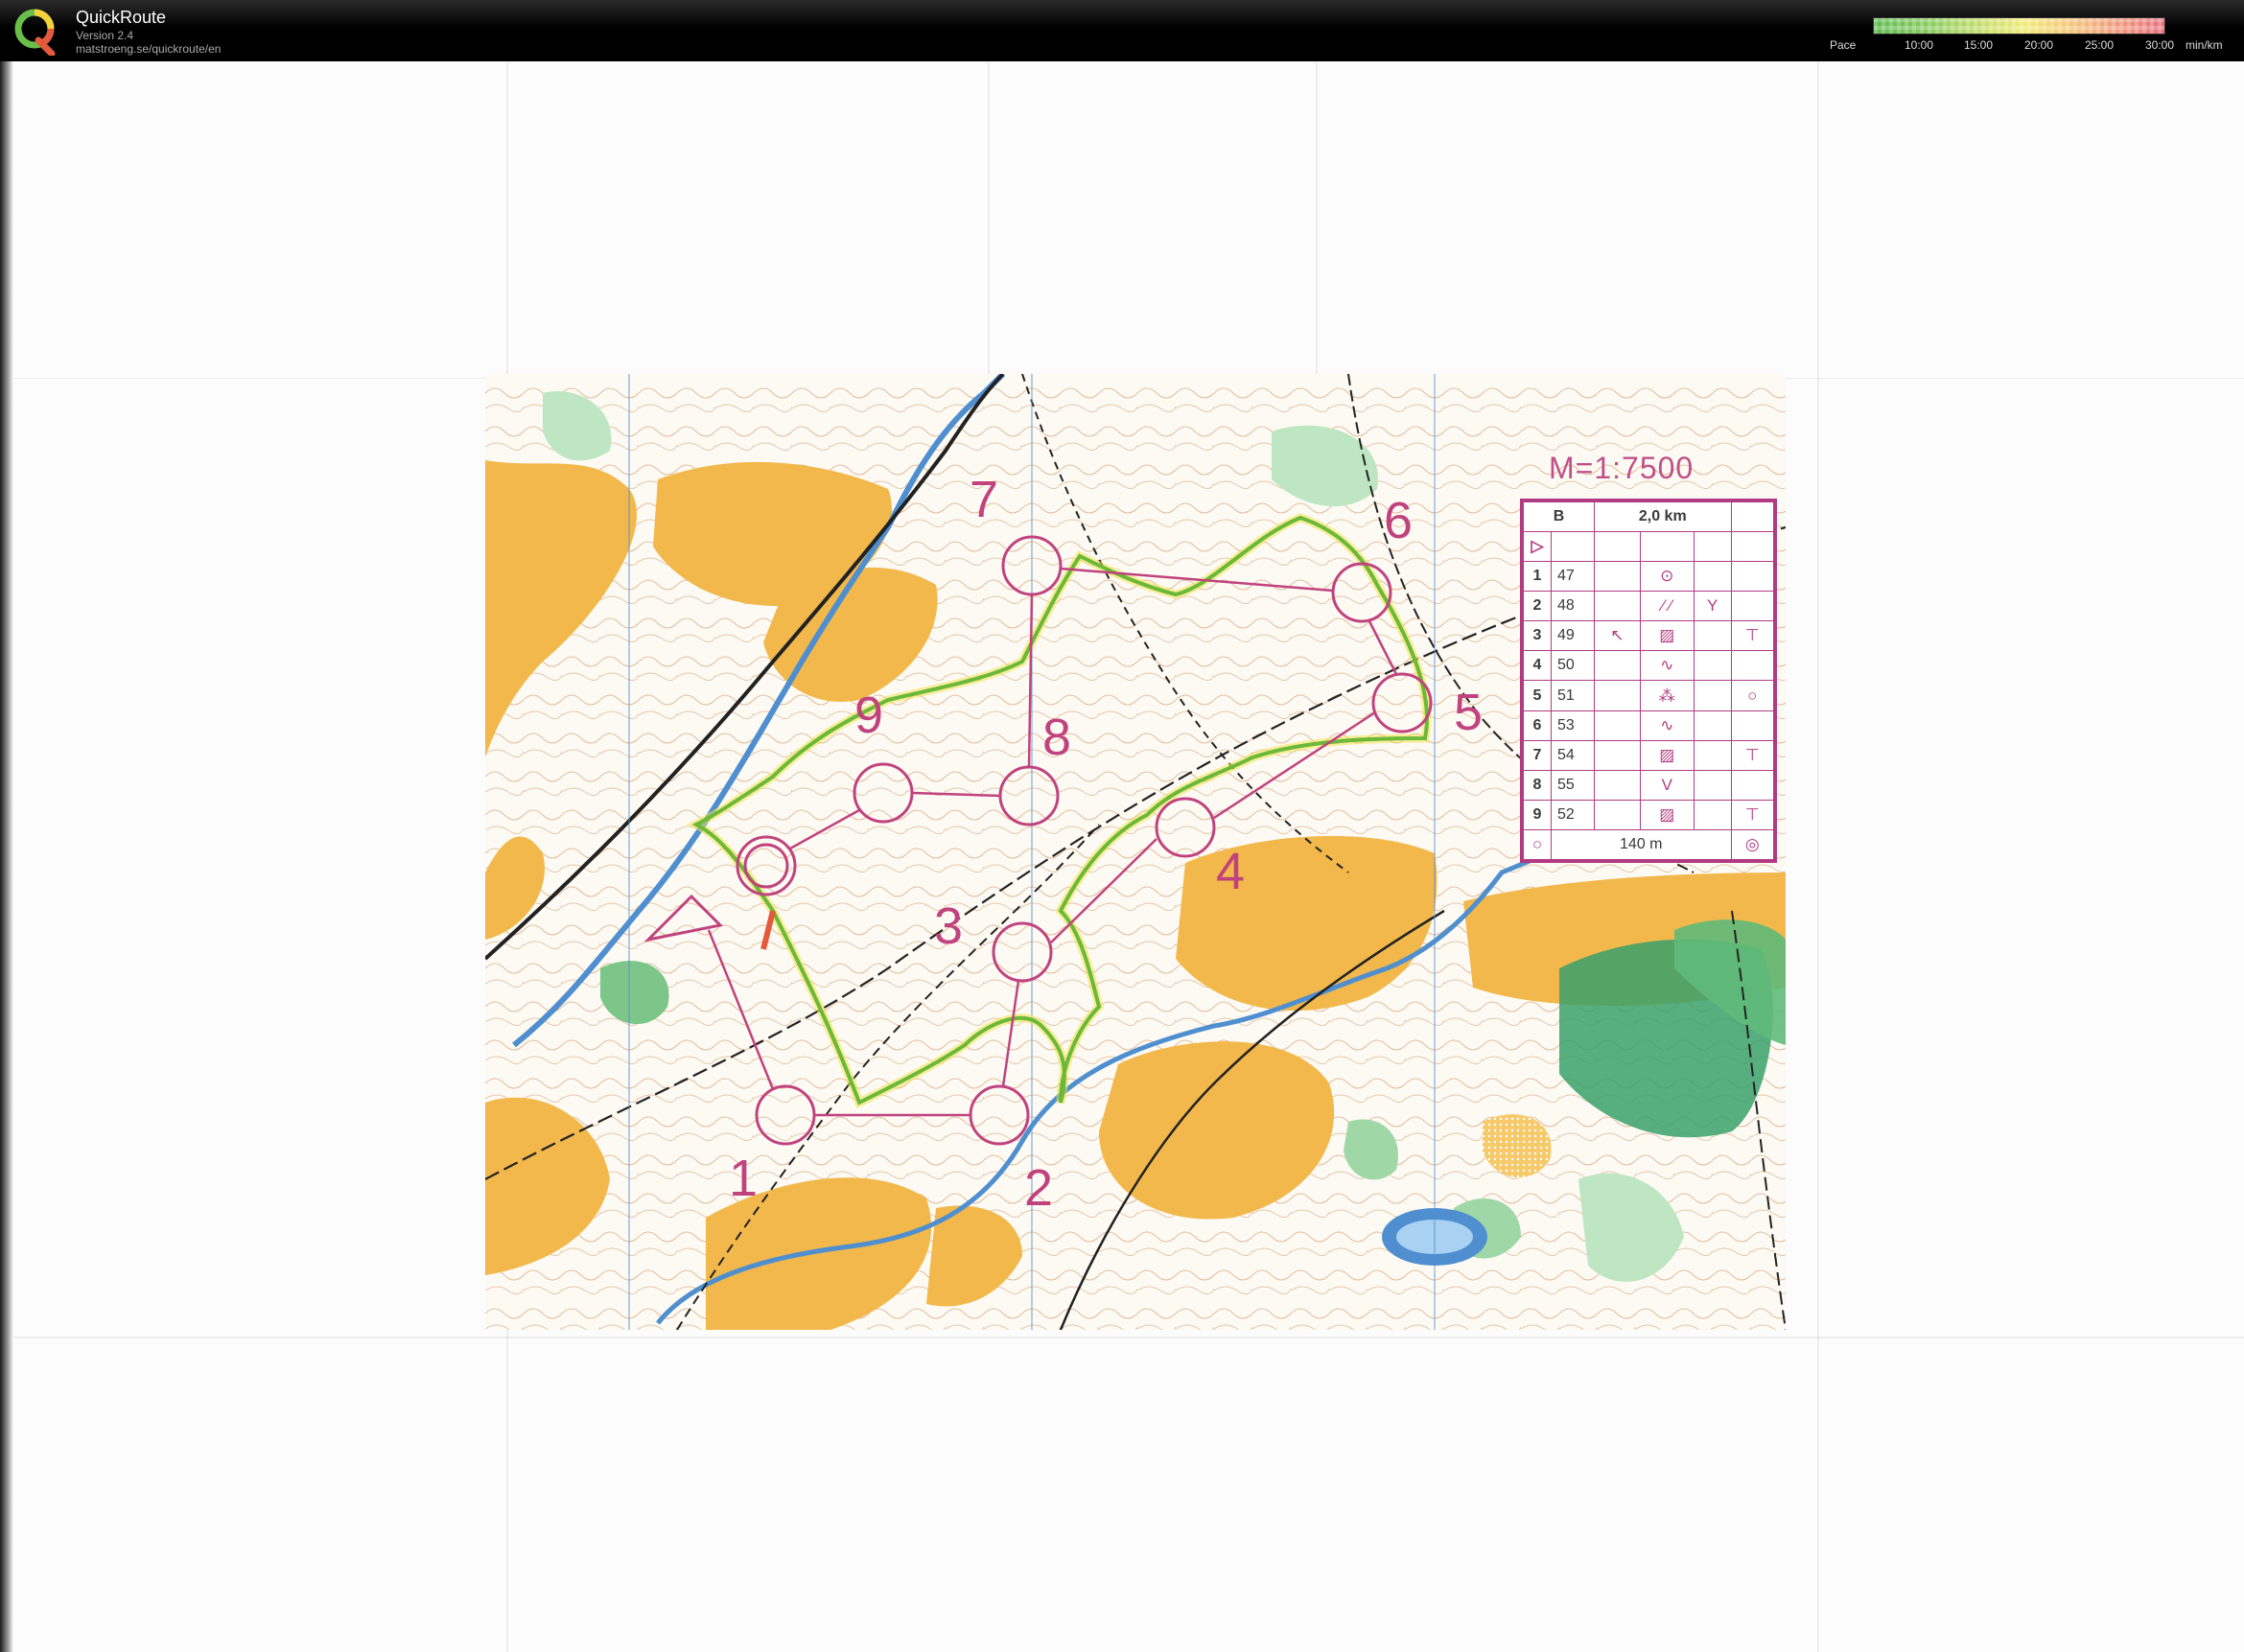 This screenshot has height=1652, width=2244. Describe the element at coordinates (1663, 516) in the screenshot. I see `course-length: 2,0 km` at that location.